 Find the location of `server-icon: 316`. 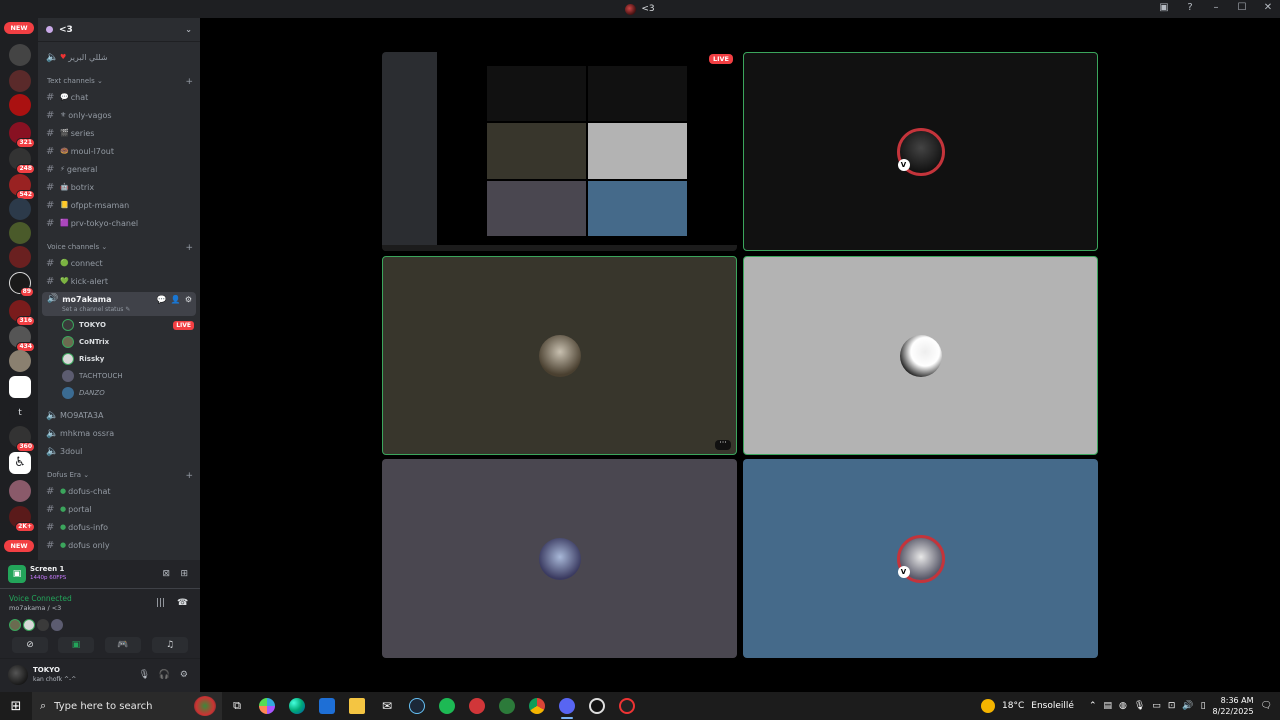

server-icon: 316 is located at coordinates (22, 313).